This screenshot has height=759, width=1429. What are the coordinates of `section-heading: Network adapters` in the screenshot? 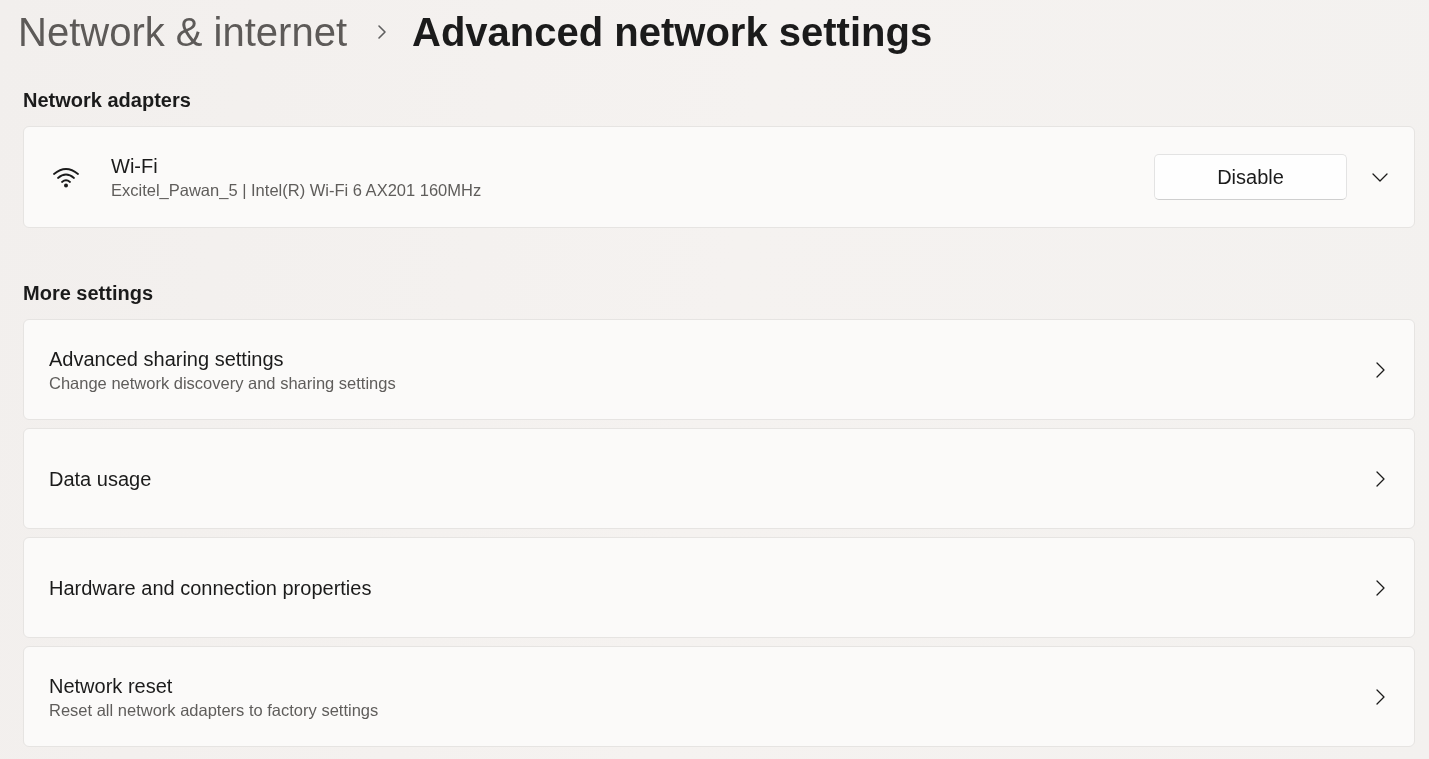 It's located at (107, 100).